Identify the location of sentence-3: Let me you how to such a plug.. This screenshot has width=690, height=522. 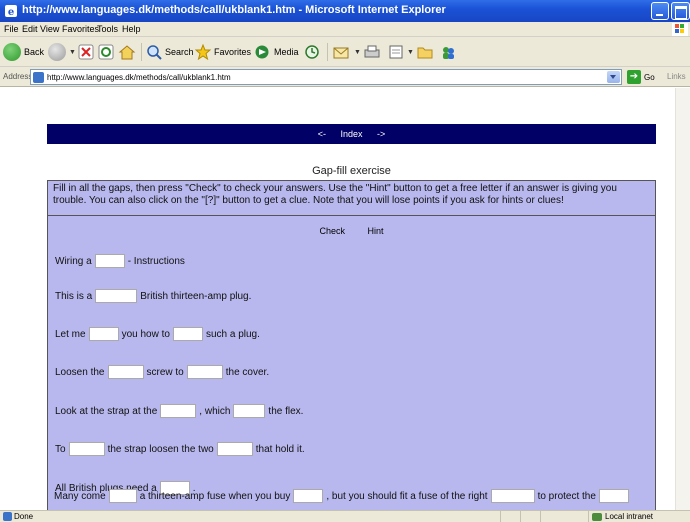
(157, 334).